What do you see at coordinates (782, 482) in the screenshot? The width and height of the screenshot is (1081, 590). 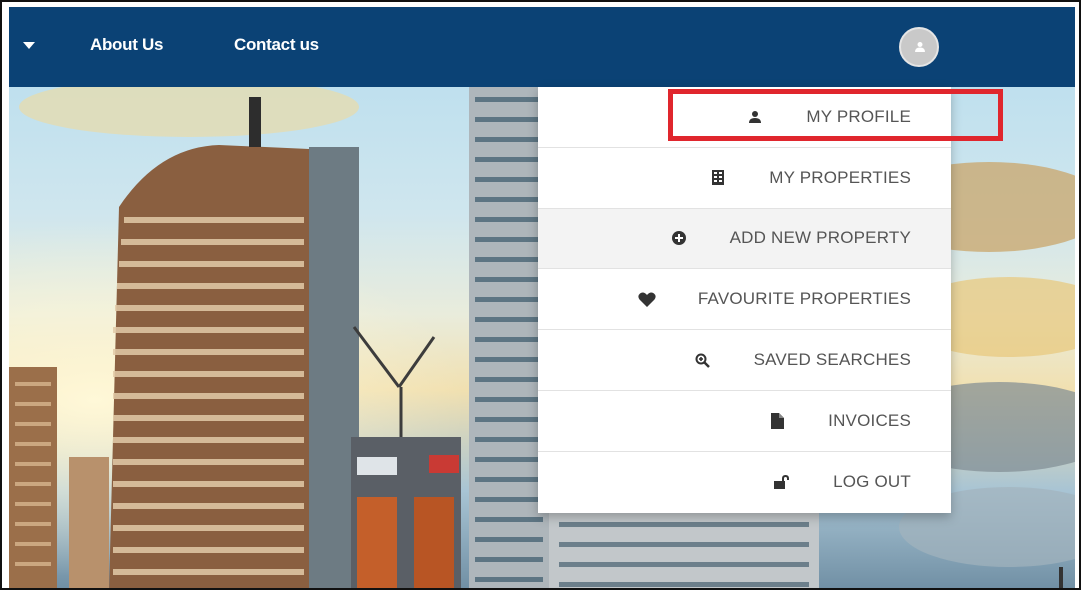 I see `unlock-icon` at bounding box center [782, 482].